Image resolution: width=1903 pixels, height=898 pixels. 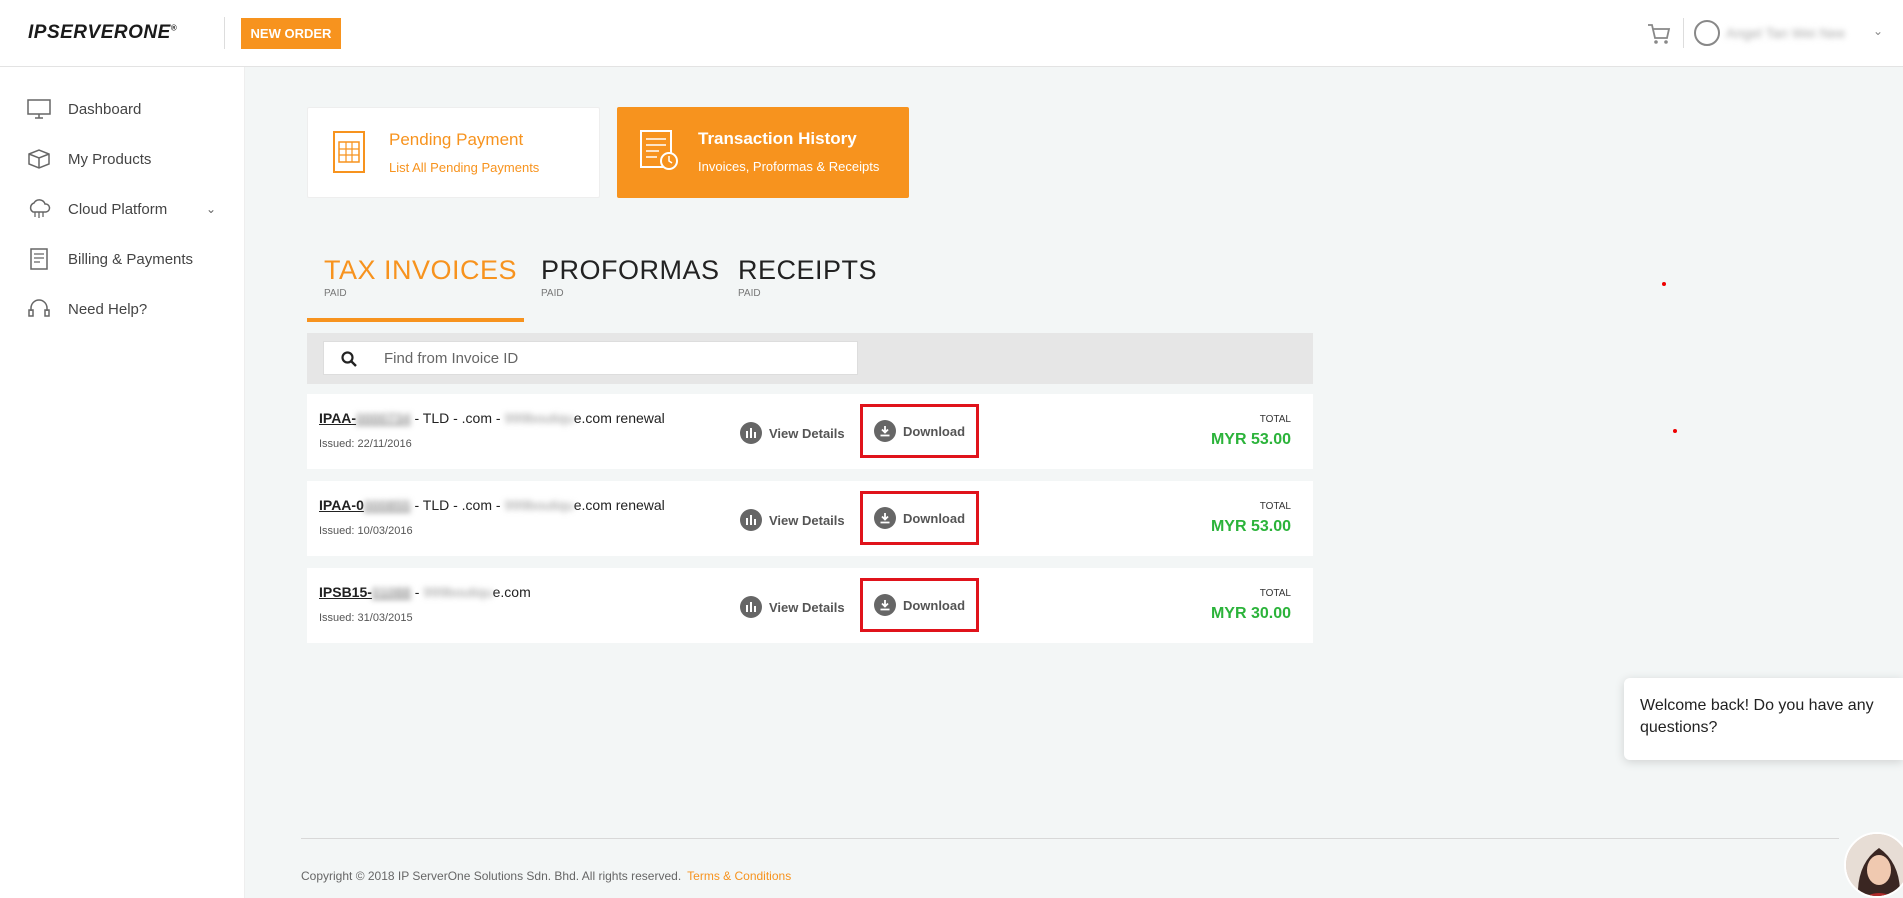 What do you see at coordinates (349, 359) in the screenshot?
I see `search-icon` at bounding box center [349, 359].